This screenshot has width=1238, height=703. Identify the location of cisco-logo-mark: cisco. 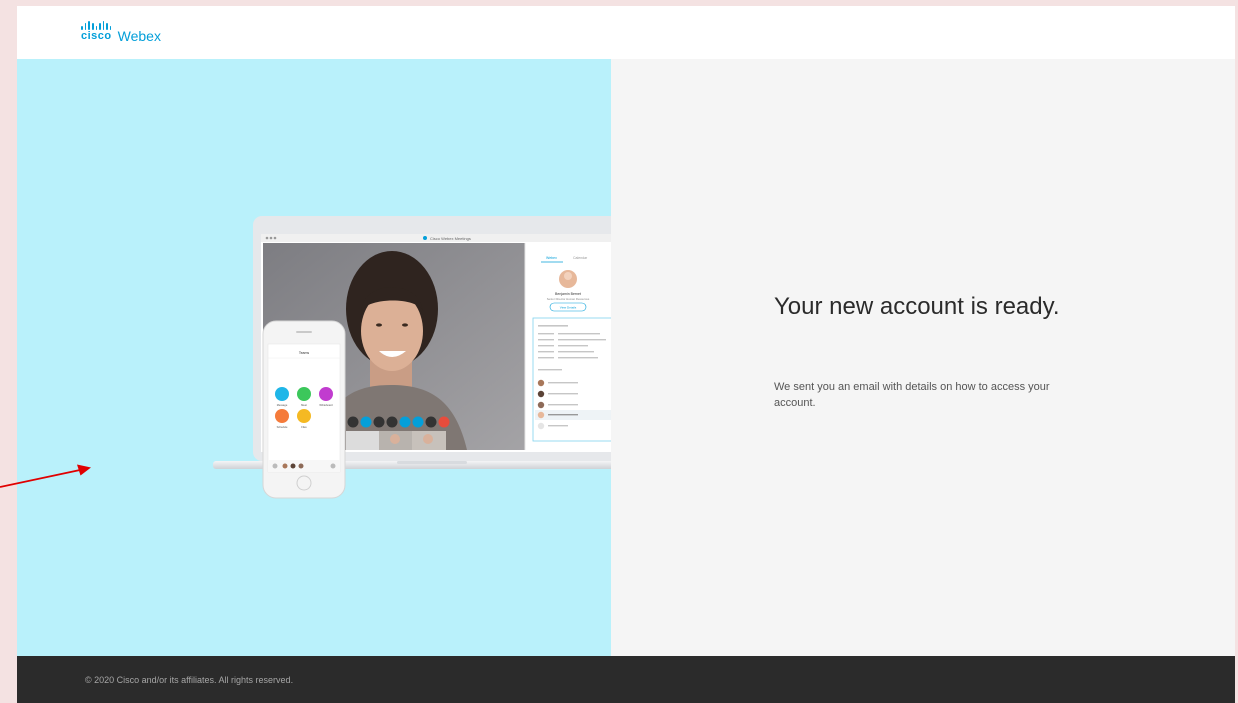
(96, 31).